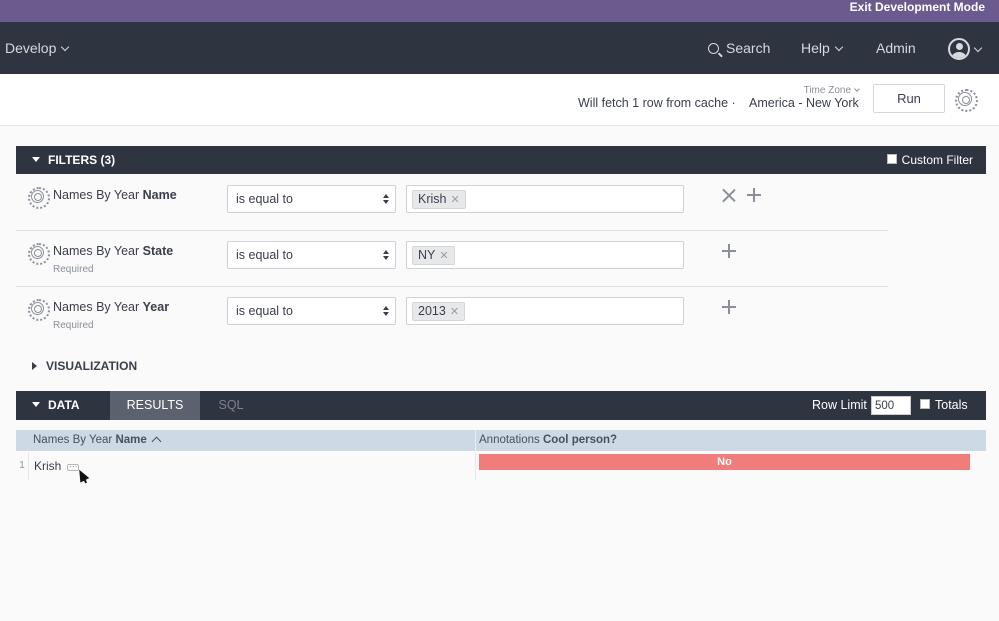 The height and width of the screenshot is (621, 999). What do you see at coordinates (156, 441) in the screenshot?
I see `sort-ascending-icon` at bounding box center [156, 441].